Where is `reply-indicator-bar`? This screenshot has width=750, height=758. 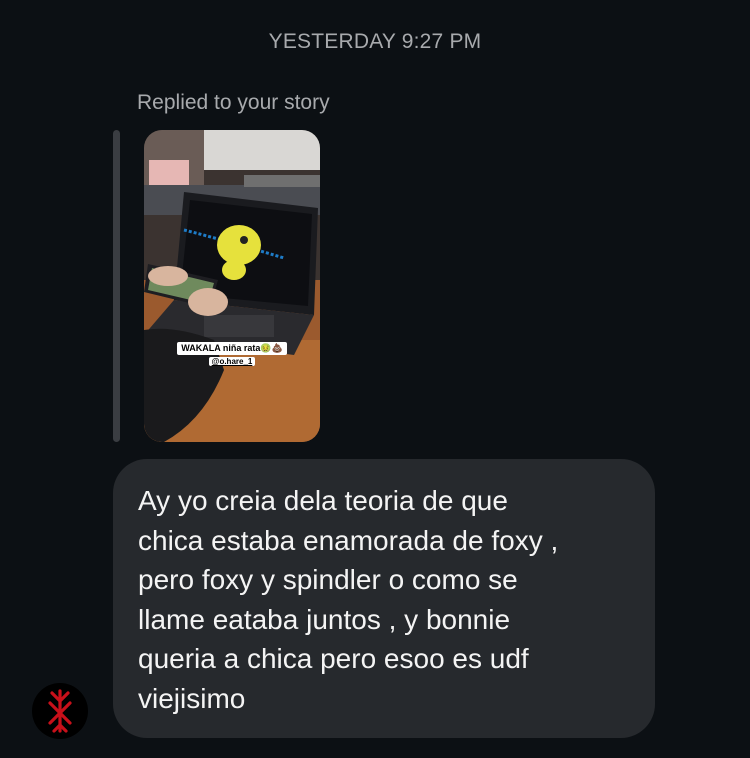
reply-indicator-bar is located at coordinates (116, 286).